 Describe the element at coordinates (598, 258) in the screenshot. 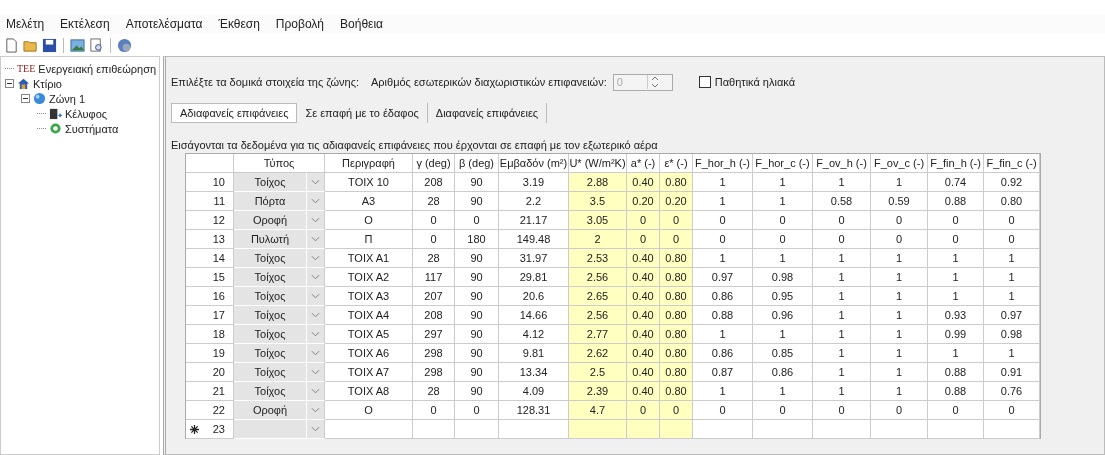

I see `table-cell: 2.53` at that location.